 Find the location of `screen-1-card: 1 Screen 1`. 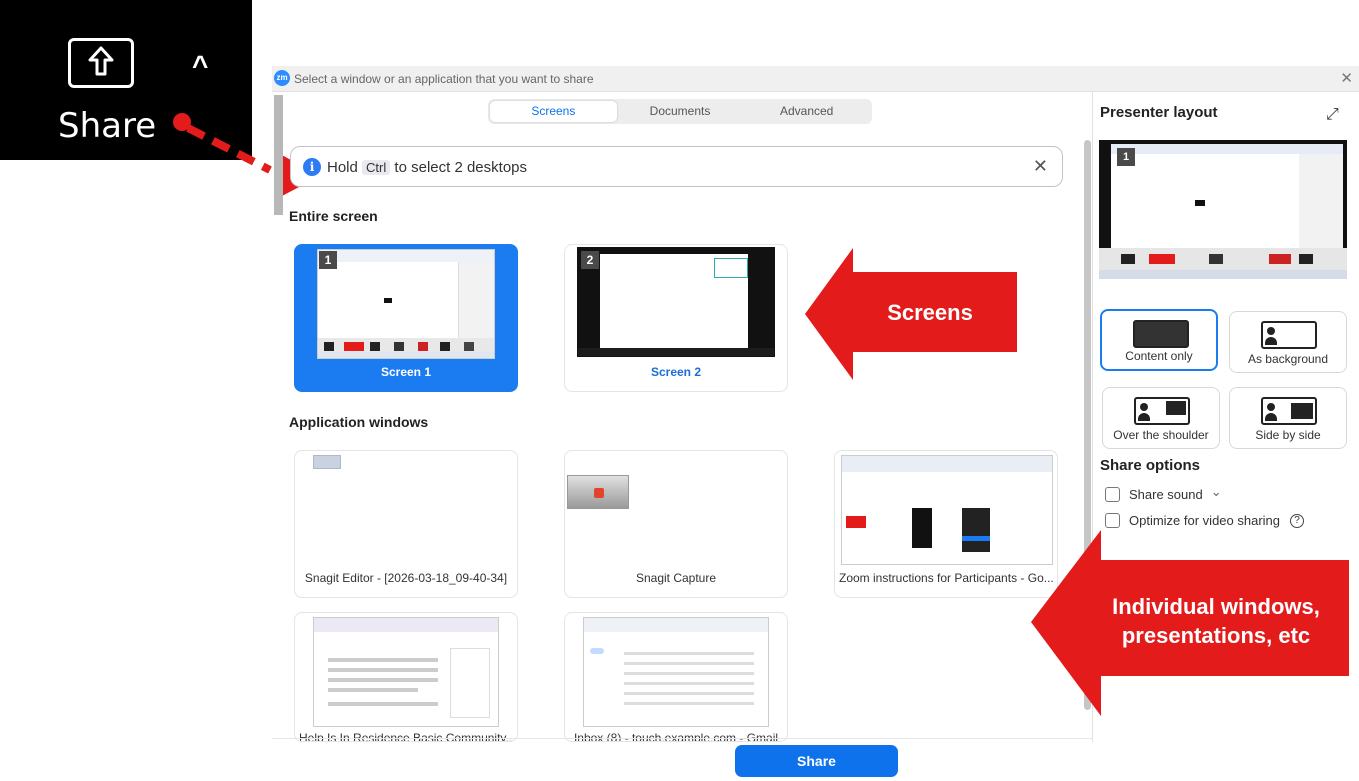

screen-1-card: 1 Screen 1 is located at coordinates (406, 318).